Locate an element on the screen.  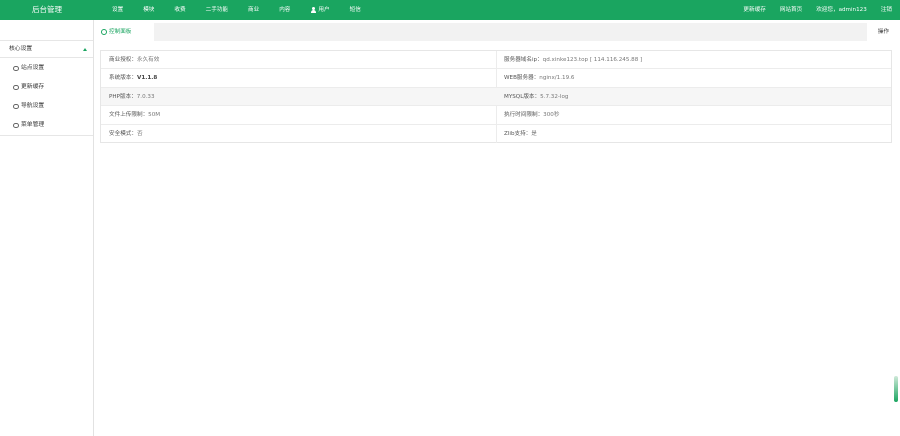
logout-link: 注销 is located at coordinates (886, 10).